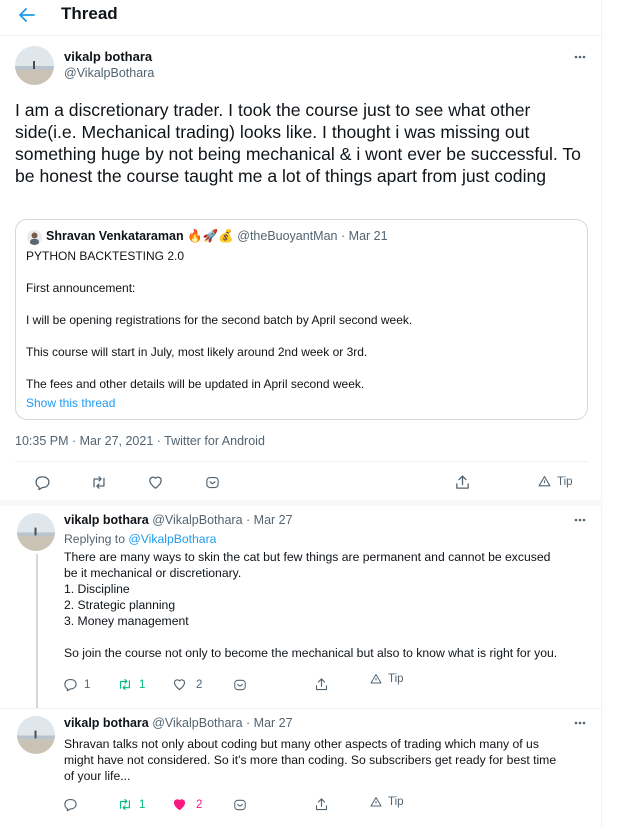 The width and height of the screenshot is (623, 827). I want to click on replying-to-link: @VikalpBothara, so click(172, 539).